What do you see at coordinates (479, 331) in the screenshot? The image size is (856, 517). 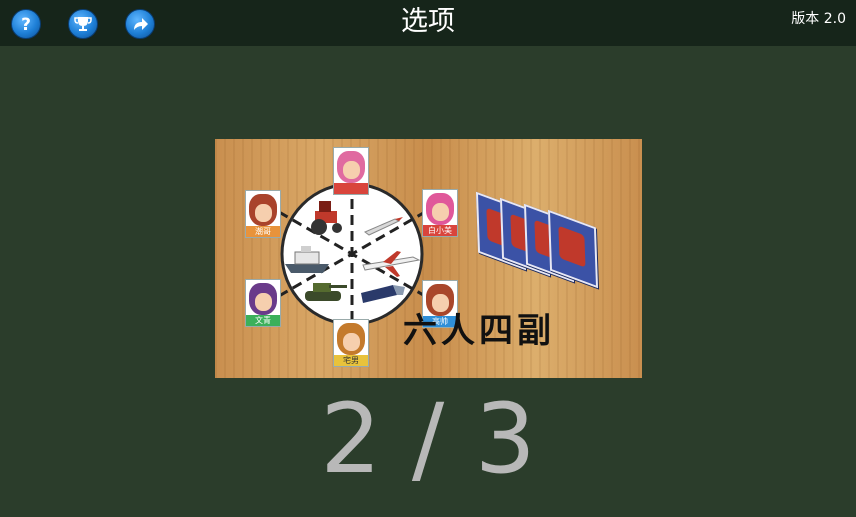 I see `deck-count-label: 六人四副` at bounding box center [479, 331].